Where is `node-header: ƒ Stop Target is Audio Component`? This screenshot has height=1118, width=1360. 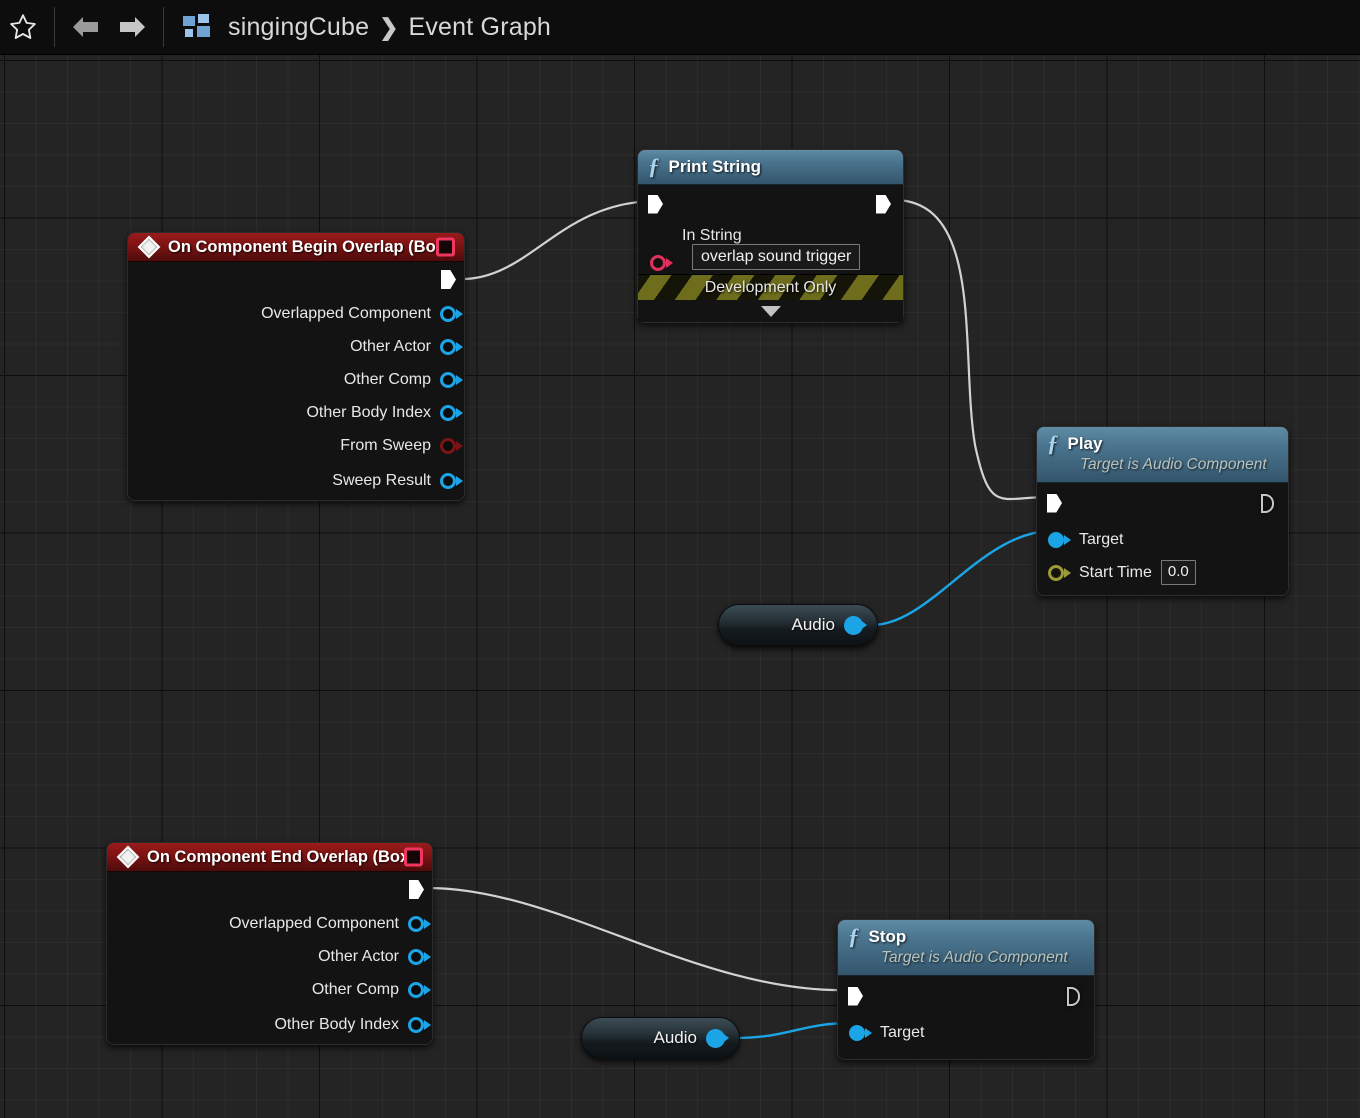 node-header: ƒ Stop Target is Audio Component is located at coordinates (966, 948).